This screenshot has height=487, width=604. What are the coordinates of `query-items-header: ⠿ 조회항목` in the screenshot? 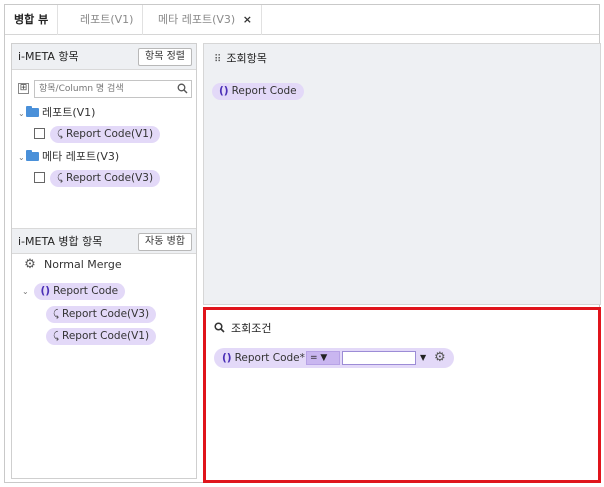 It's located at (240, 58).